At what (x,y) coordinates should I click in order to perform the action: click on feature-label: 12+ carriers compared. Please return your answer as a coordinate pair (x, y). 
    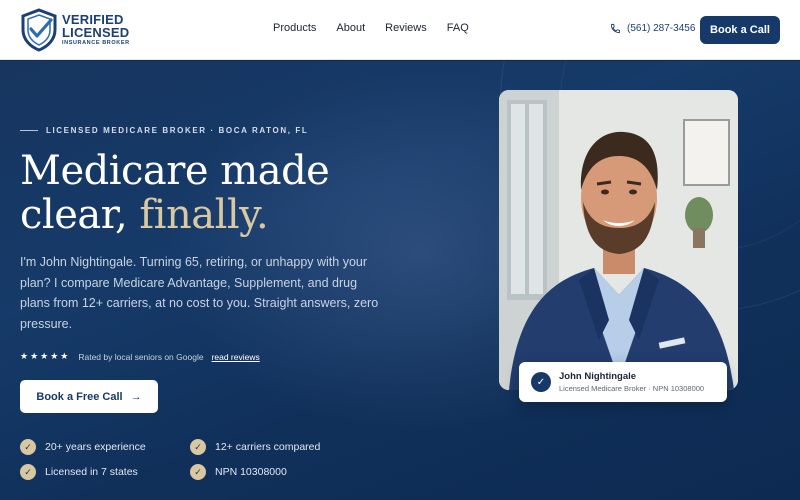
    Looking at the image, I should click on (268, 447).